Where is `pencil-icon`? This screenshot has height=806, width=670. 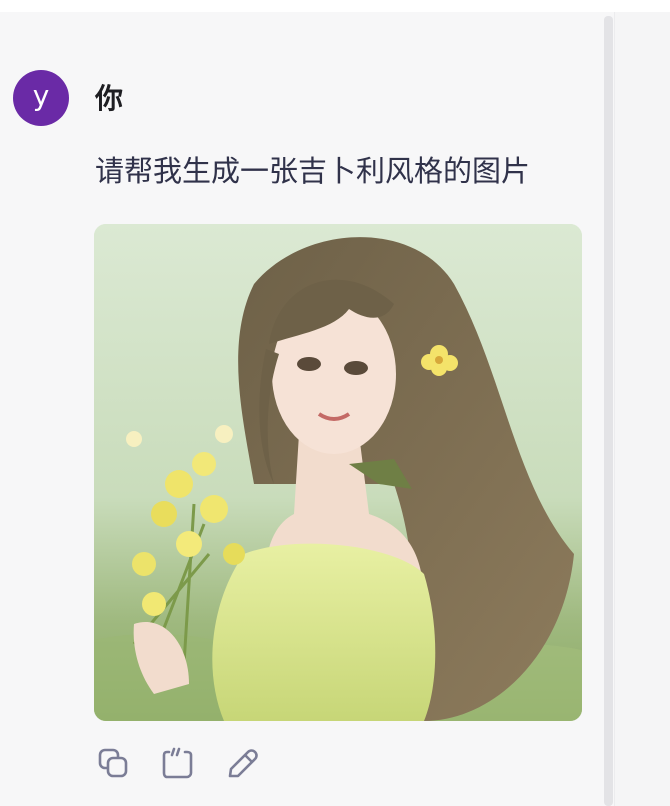
pencil-icon is located at coordinates (243, 763).